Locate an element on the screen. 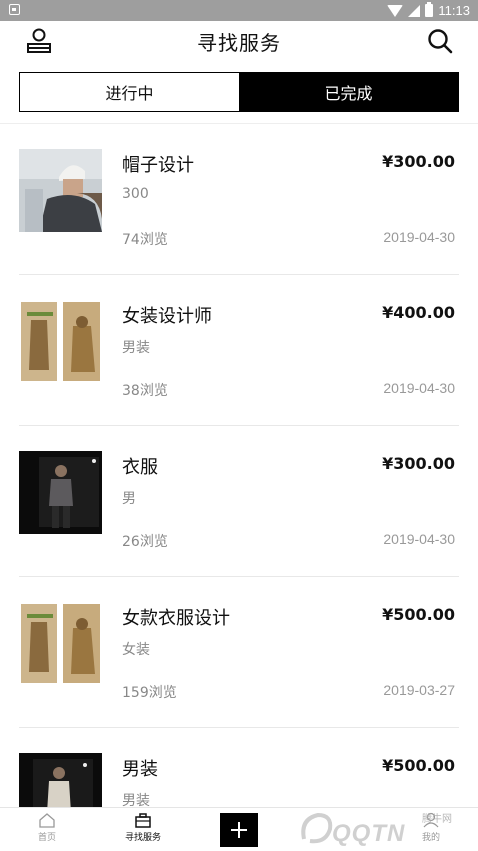 This screenshot has width=478, height=851. page-title: 寻找服务 is located at coordinates (239, 43).